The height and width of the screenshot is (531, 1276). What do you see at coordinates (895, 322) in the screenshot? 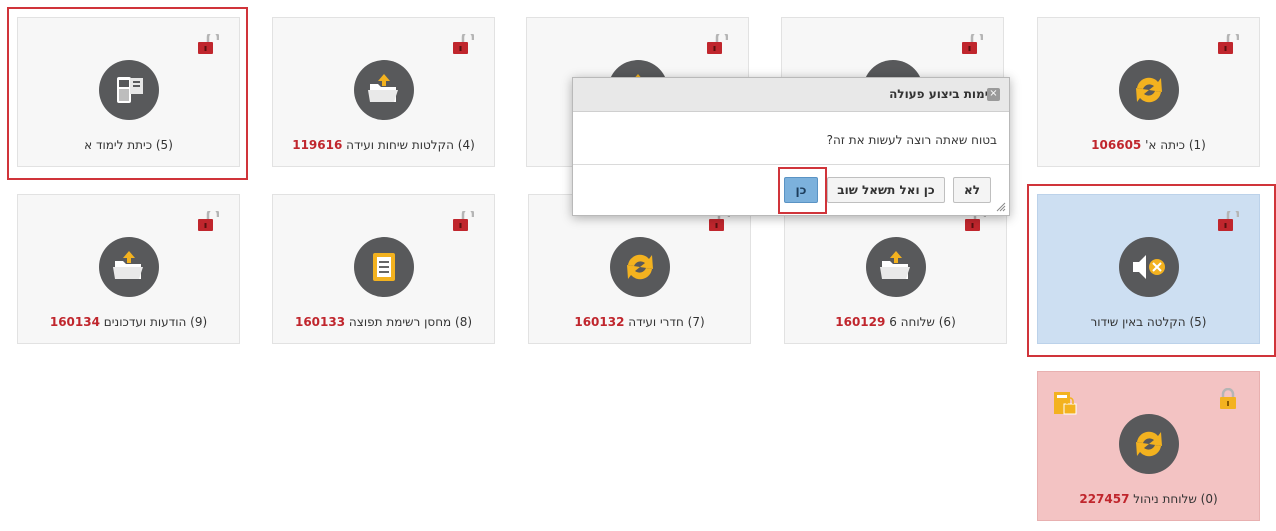
I see `tile-label: (6) שלוחה 6 160129` at bounding box center [895, 322].